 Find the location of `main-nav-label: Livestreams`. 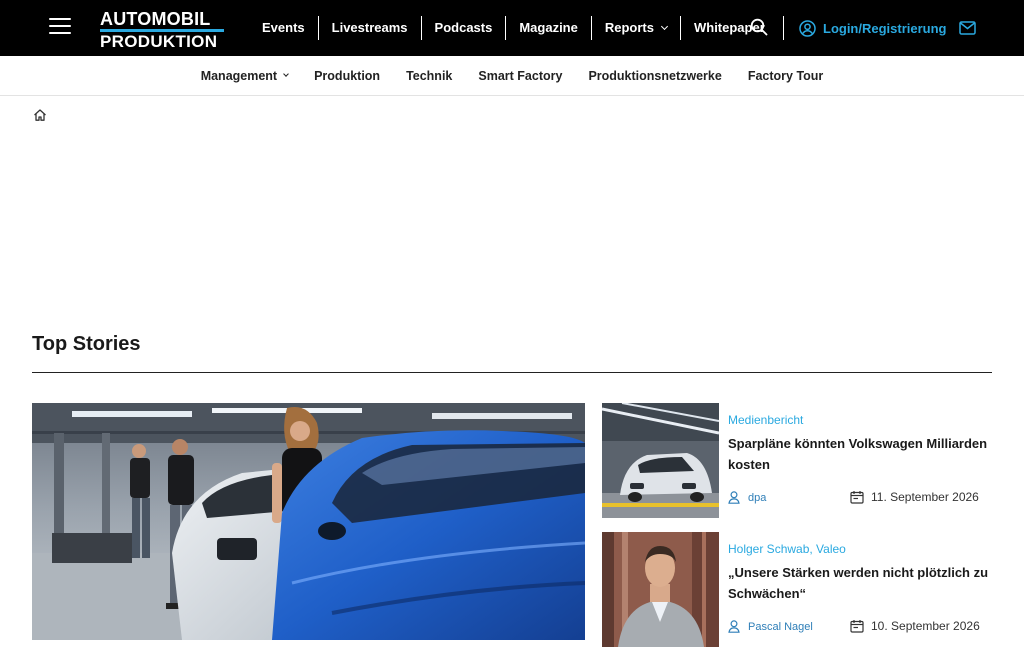

main-nav-label: Livestreams is located at coordinates (369, 27).